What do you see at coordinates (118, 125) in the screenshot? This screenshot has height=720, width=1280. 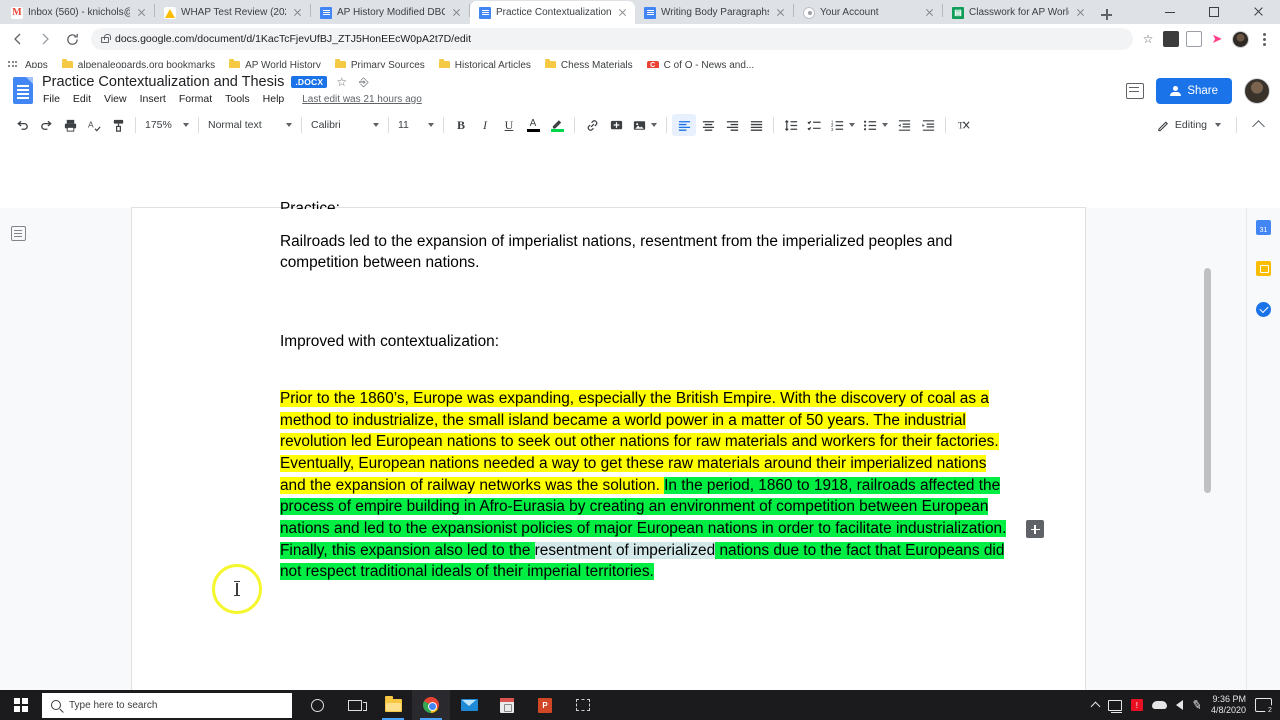 I see `paint-format-icon` at bounding box center [118, 125].